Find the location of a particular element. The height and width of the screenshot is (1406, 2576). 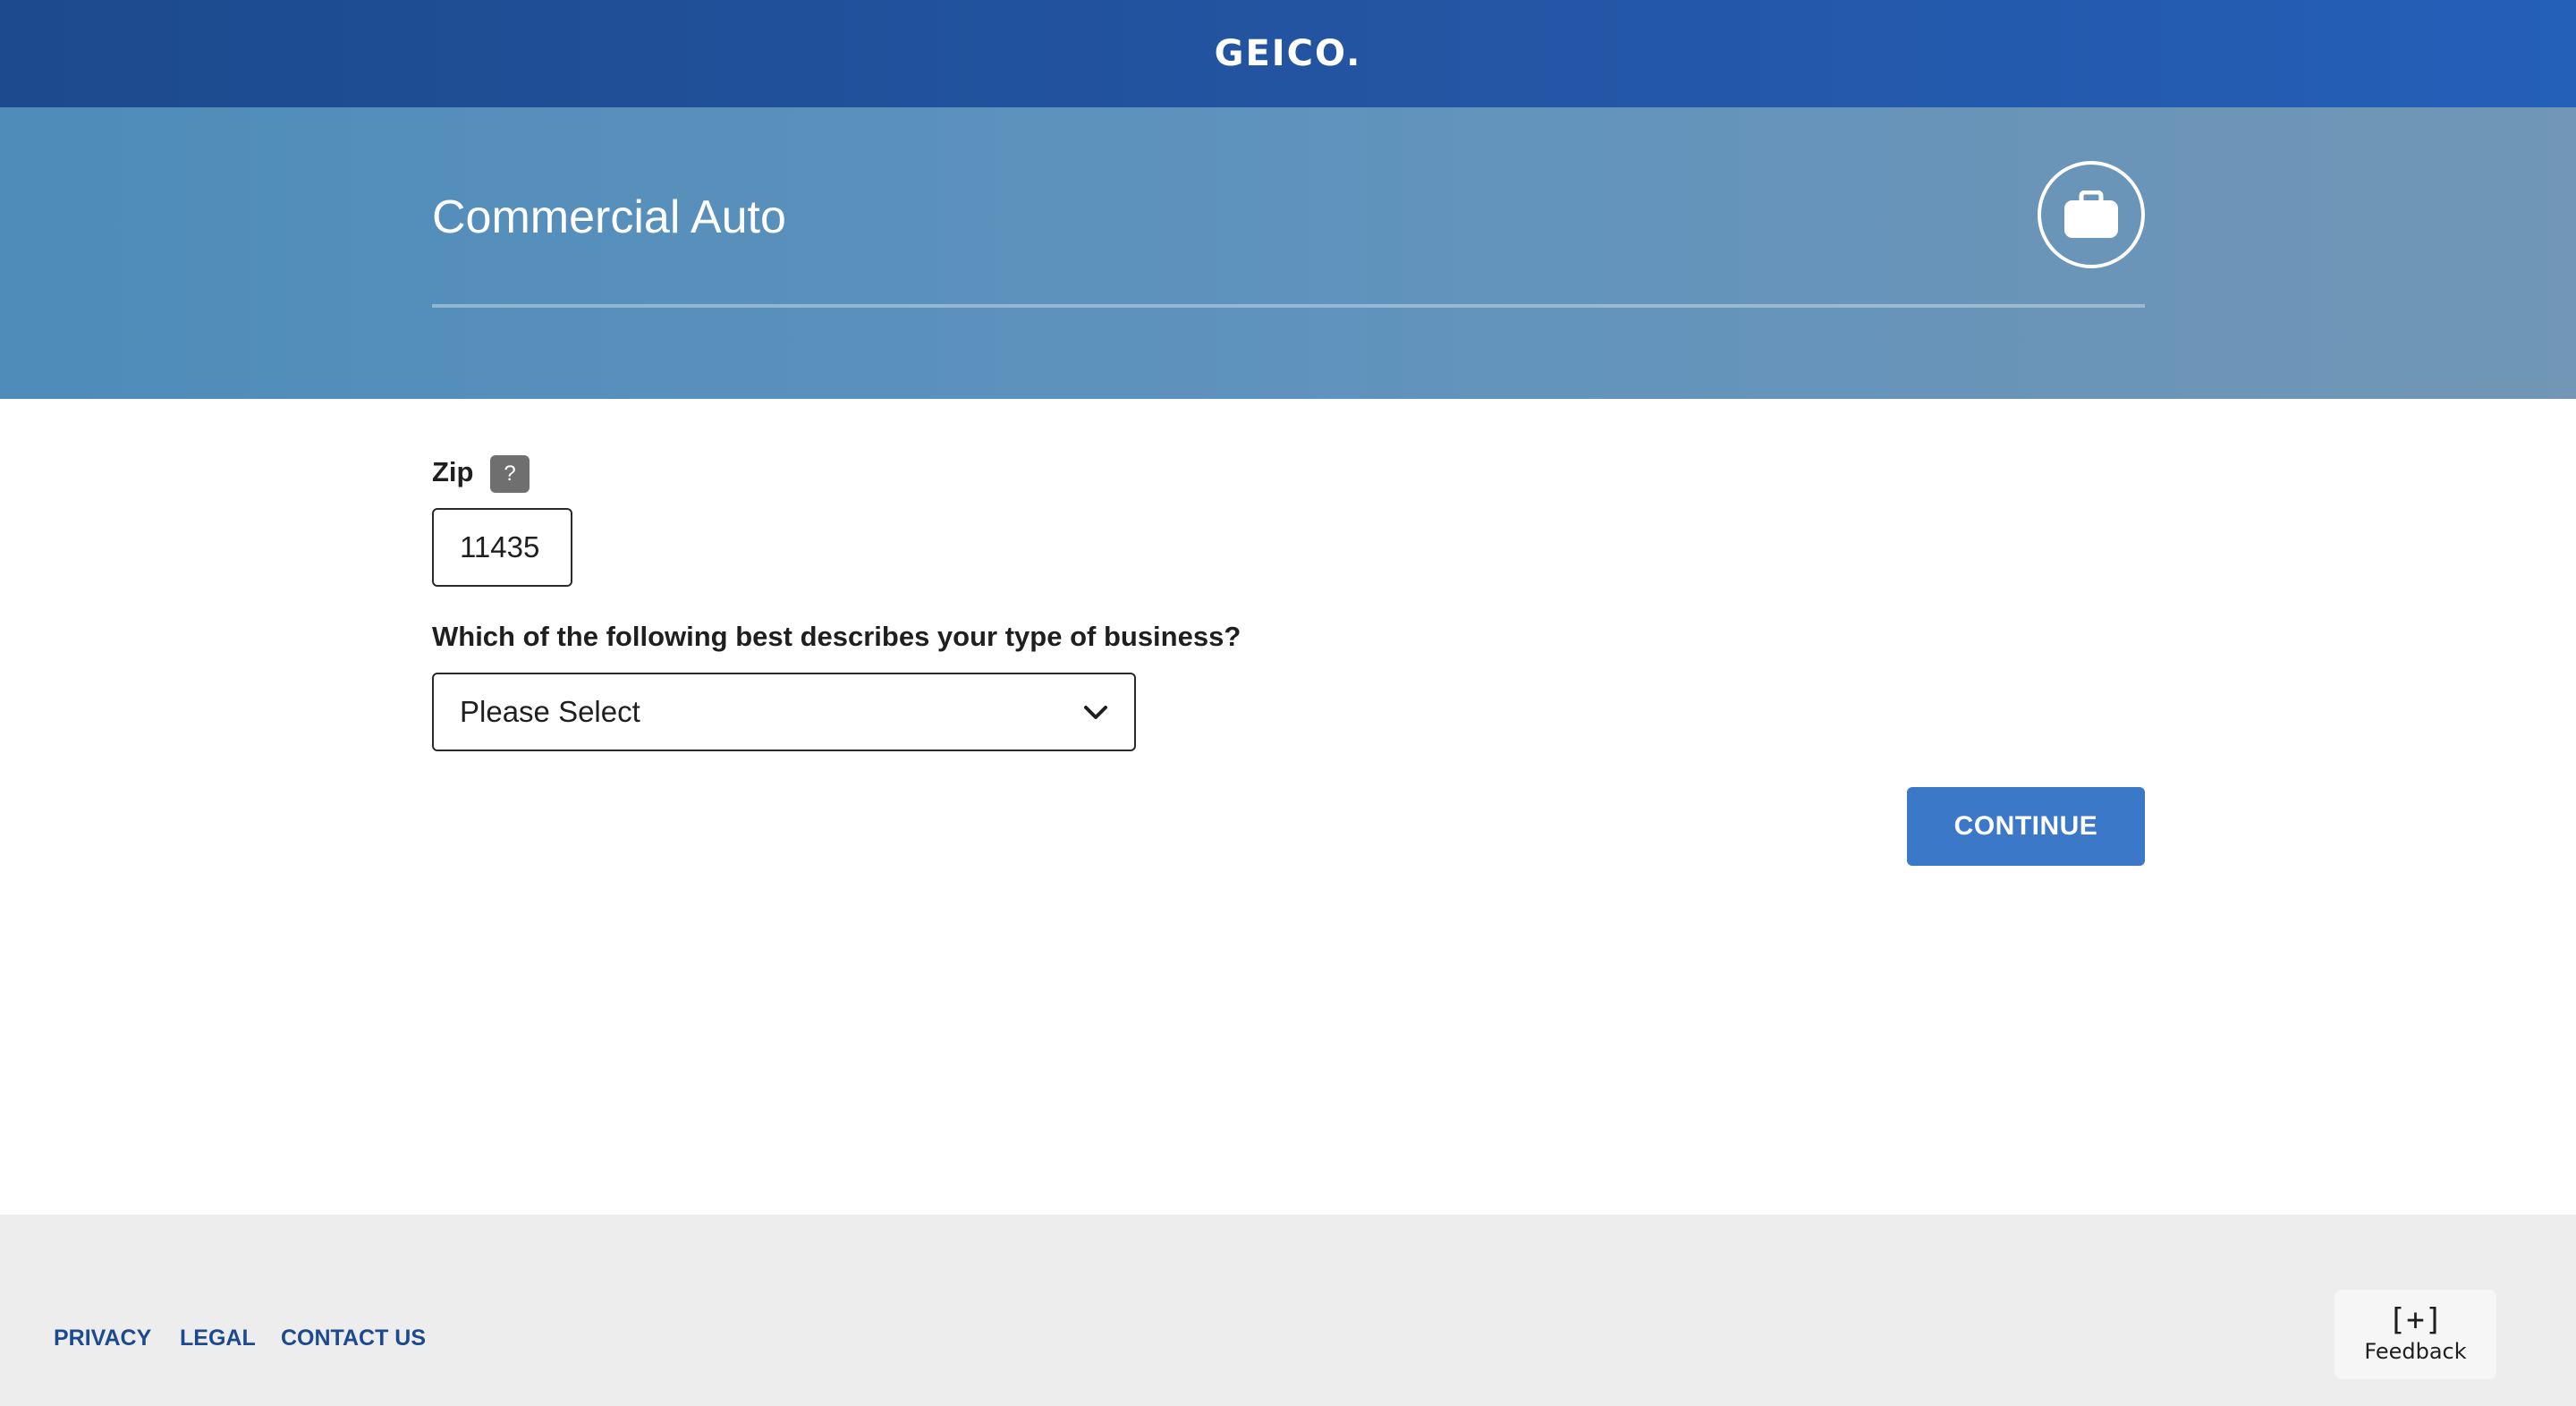

business-type-select: Please Select is located at coordinates (784, 712).